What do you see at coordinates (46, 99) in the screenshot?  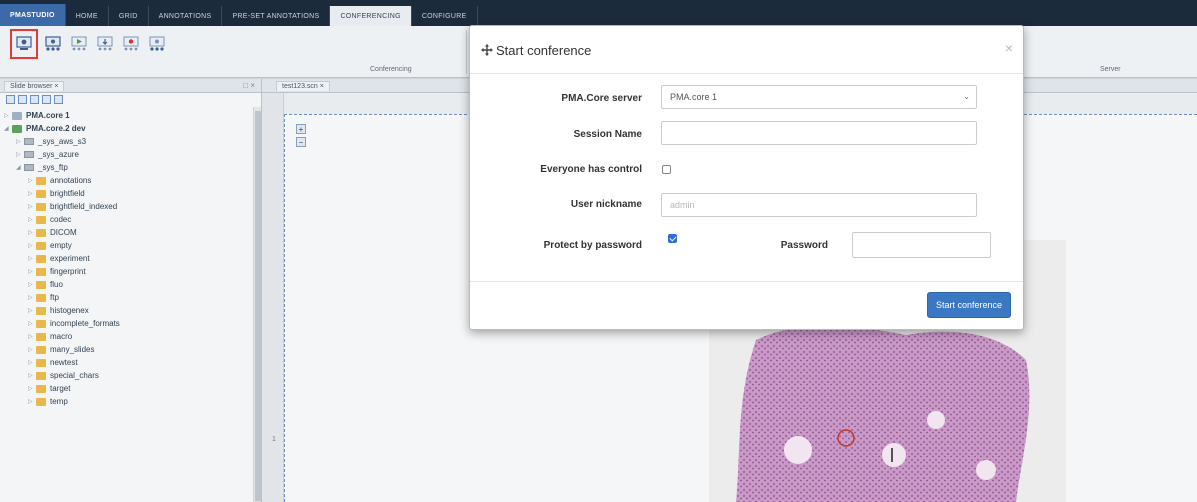 I see `thumbnail-view-icon` at bounding box center [46, 99].